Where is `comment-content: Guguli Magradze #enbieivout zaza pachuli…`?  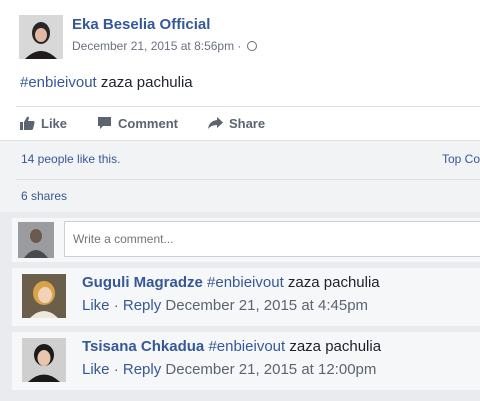 comment-content: Guguli Magradze #enbieivout zaza pachuli… is located at coordinates (231, 282).